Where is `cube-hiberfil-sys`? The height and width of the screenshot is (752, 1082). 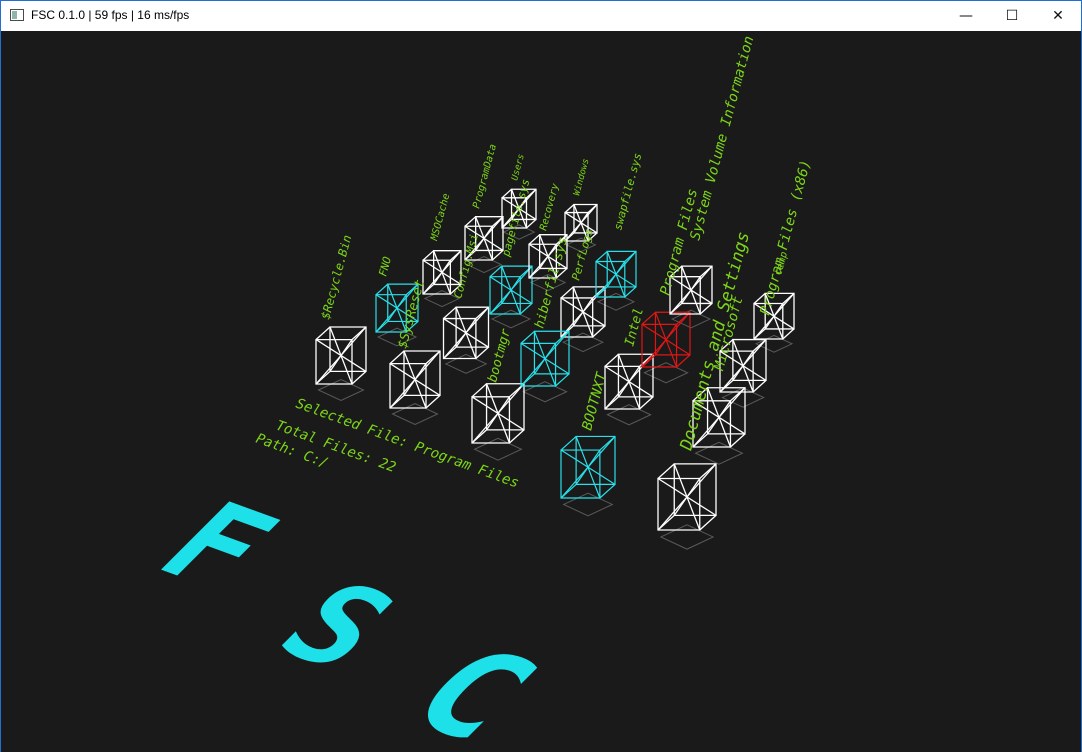
cube-hiberfil-sys is located at coordinates (545, 358).